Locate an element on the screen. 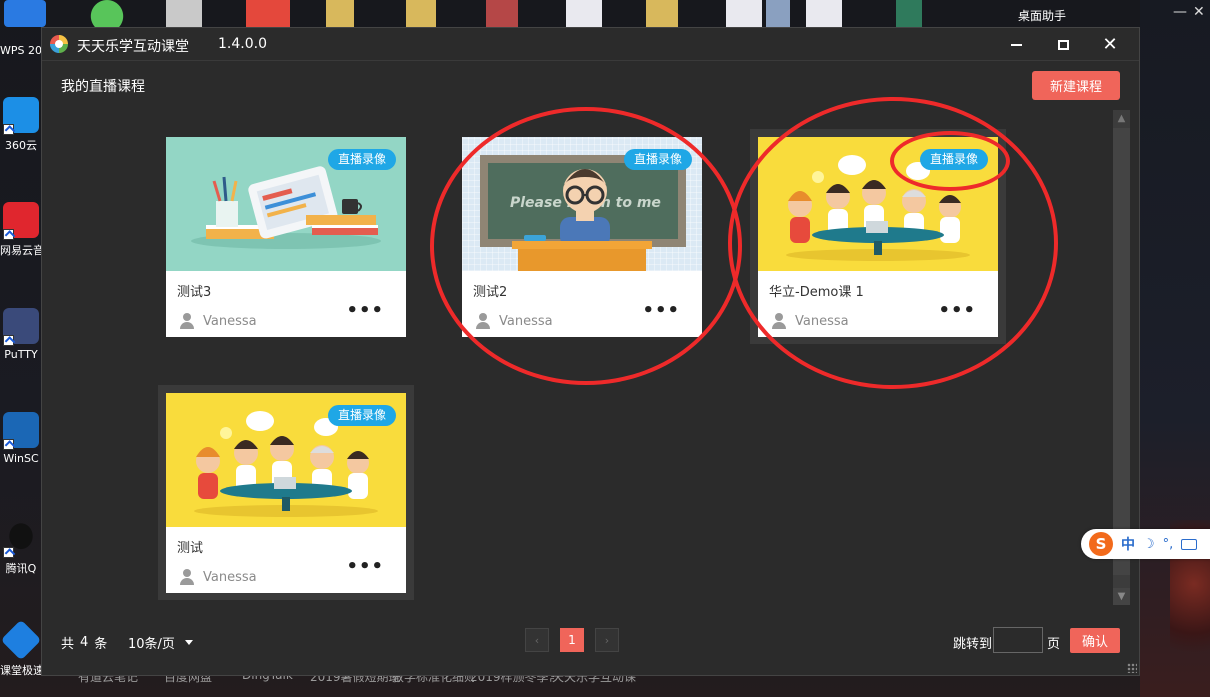  new-course-button: 新建课程 is located at coordinates (1076, 85).